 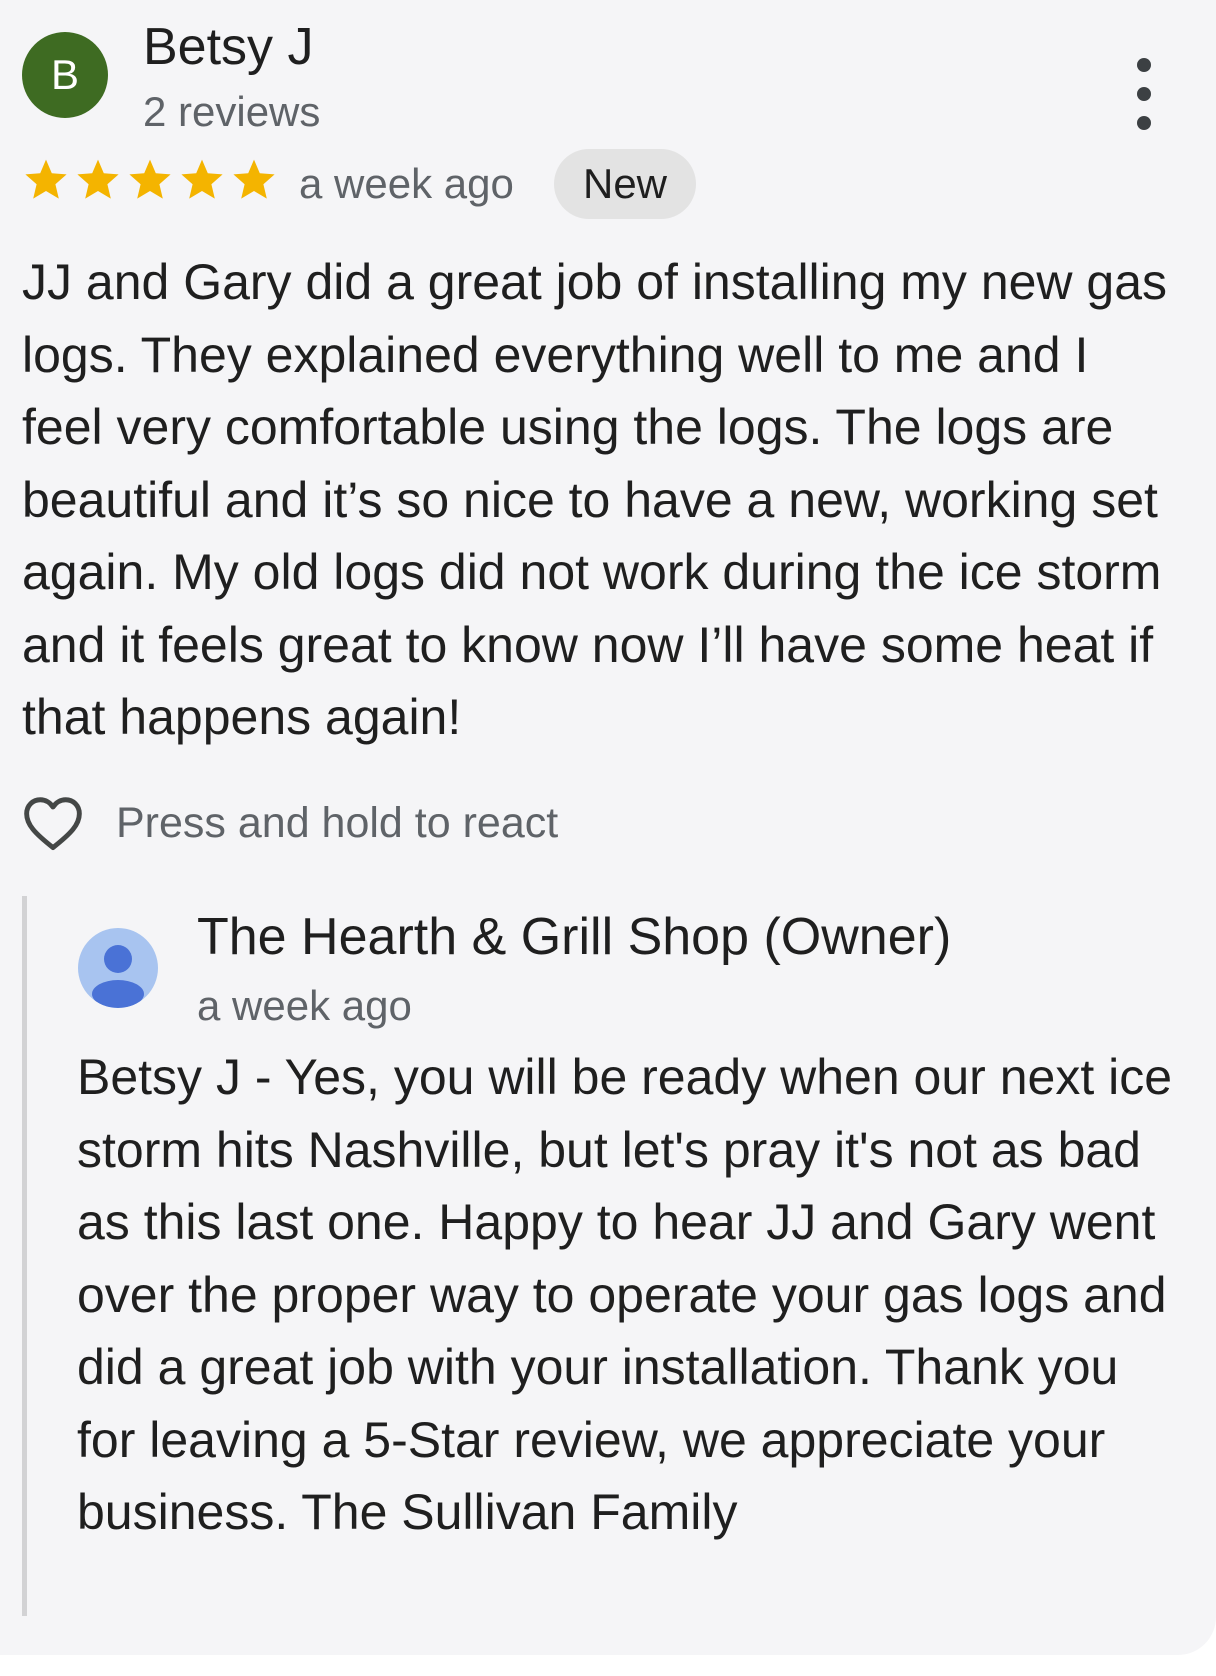 I want to click on react-button: Press and hold to react, so click(x=290, y=823).